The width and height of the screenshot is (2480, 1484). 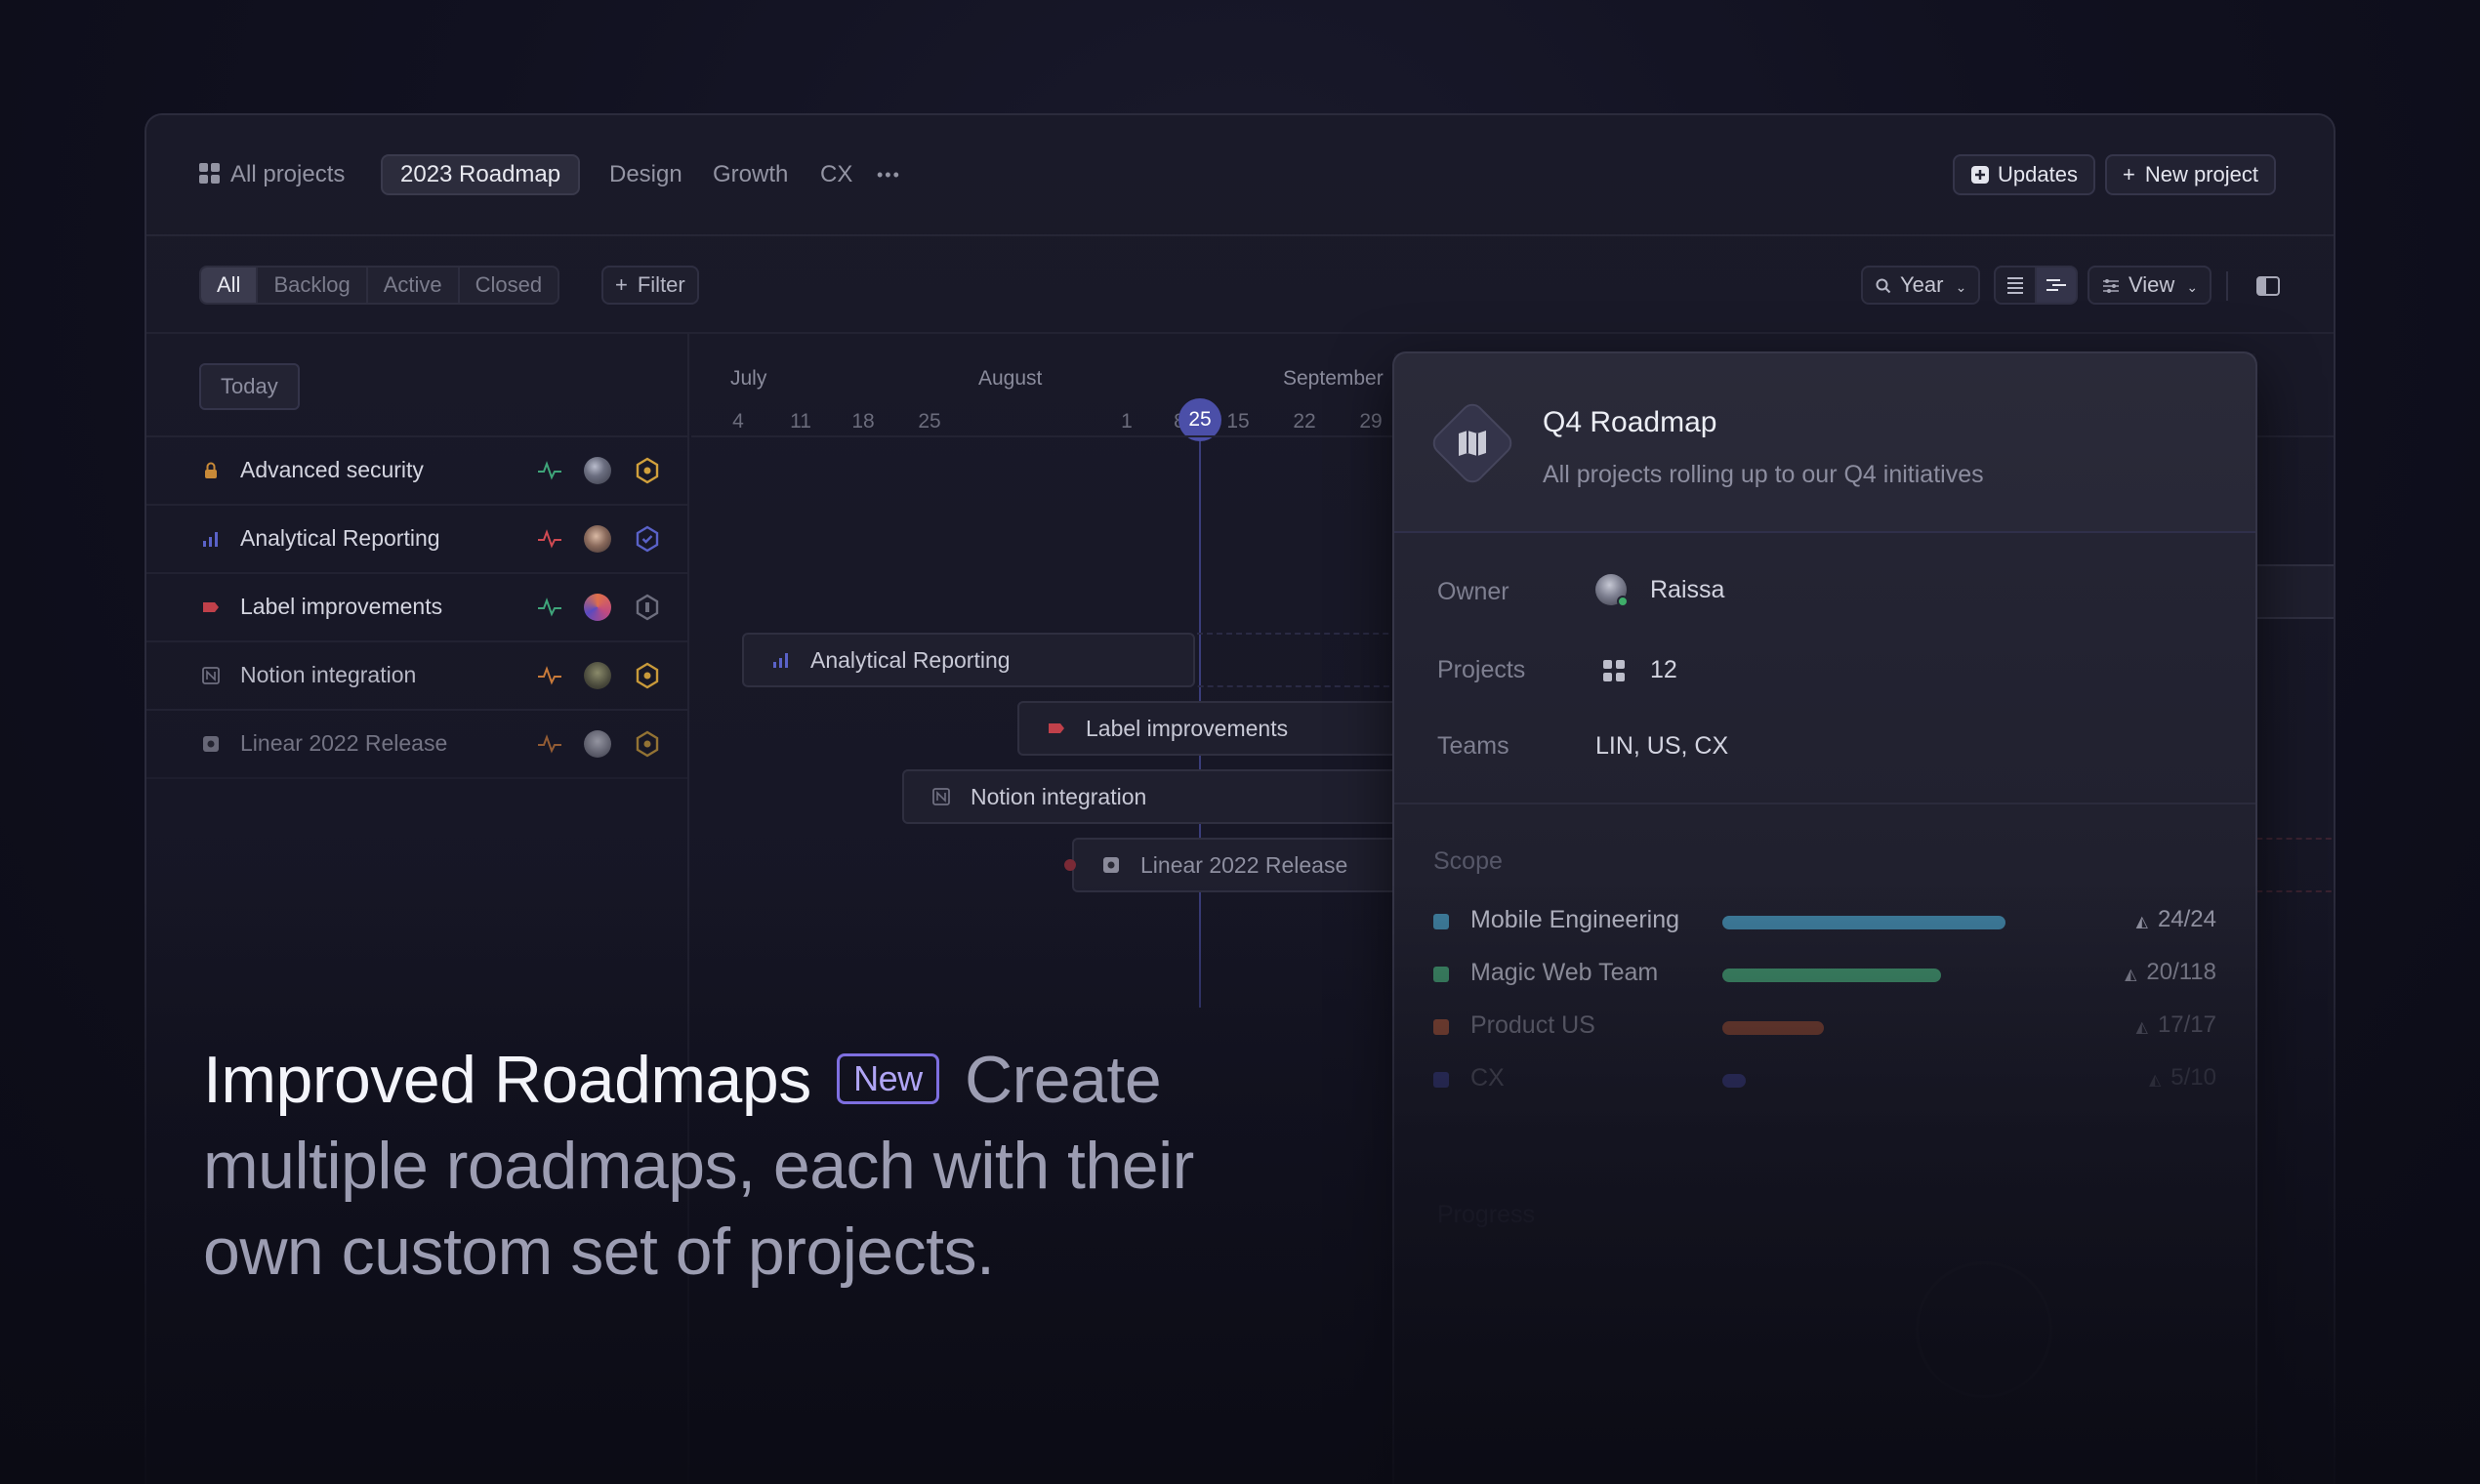 What do you see at coordinates (1481, 670) in the screenshot?
I see `projects-label: Projects` at bounding box center [1481, 670].